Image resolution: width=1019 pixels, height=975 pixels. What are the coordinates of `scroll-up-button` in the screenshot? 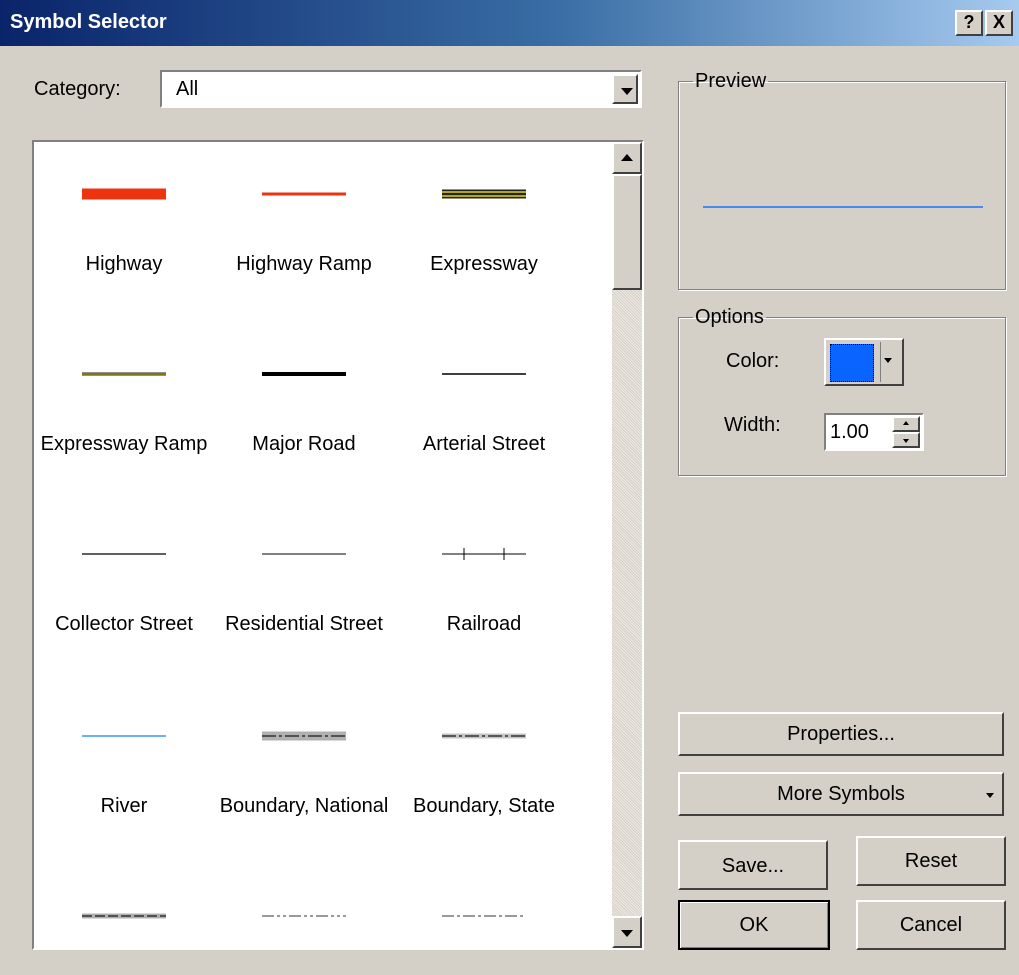 It's located at (627, 158).